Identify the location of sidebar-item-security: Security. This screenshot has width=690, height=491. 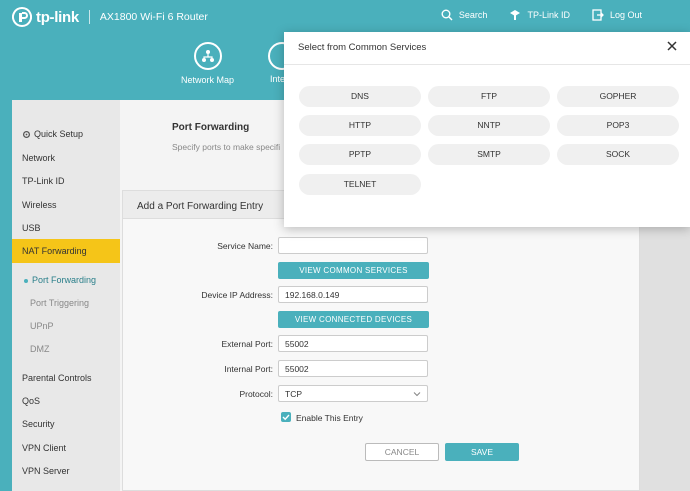
(38, 424).